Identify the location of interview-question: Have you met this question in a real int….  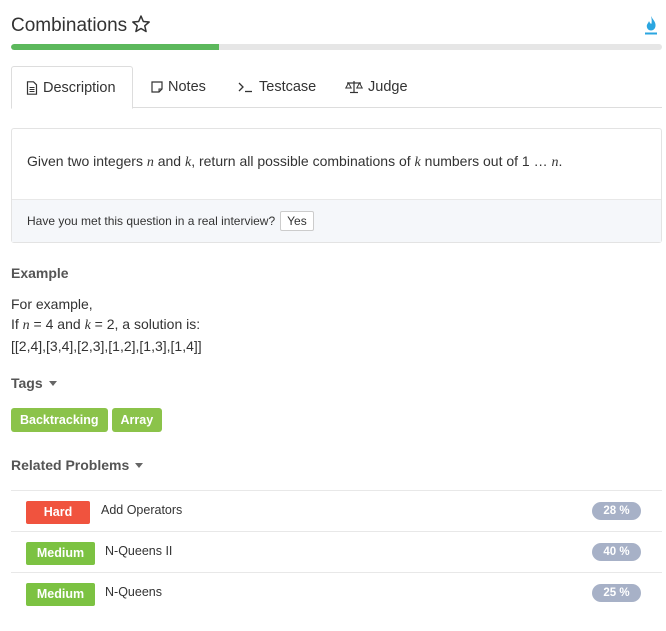
(151, 221).